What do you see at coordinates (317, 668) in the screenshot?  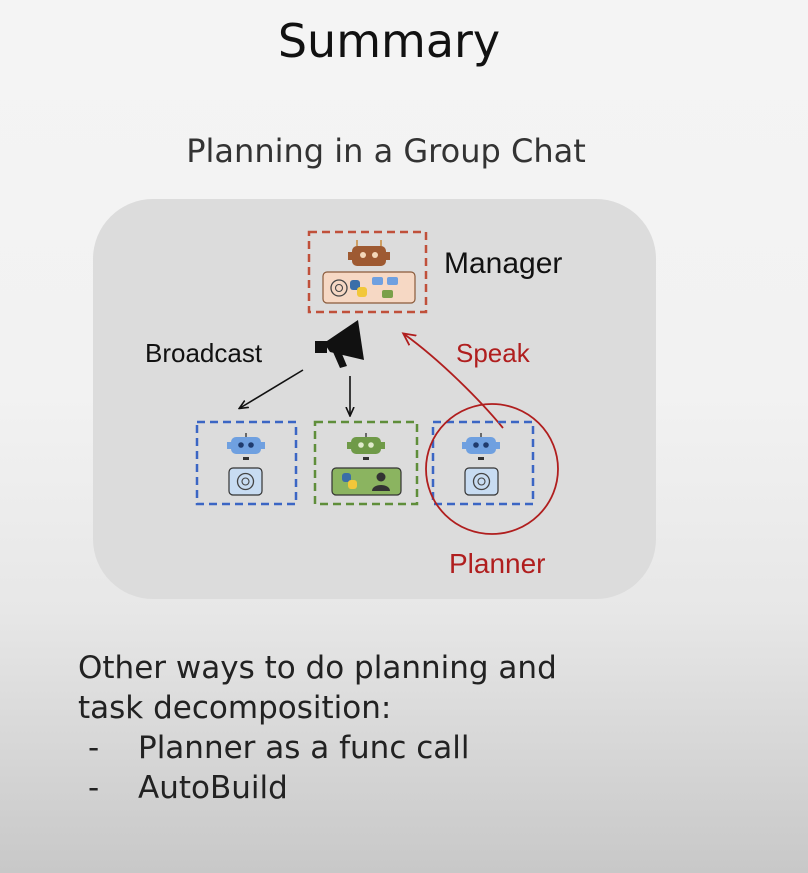 I see `notes-heading-line-1: Other ways to do planning and` at bounding box center [317, 668].